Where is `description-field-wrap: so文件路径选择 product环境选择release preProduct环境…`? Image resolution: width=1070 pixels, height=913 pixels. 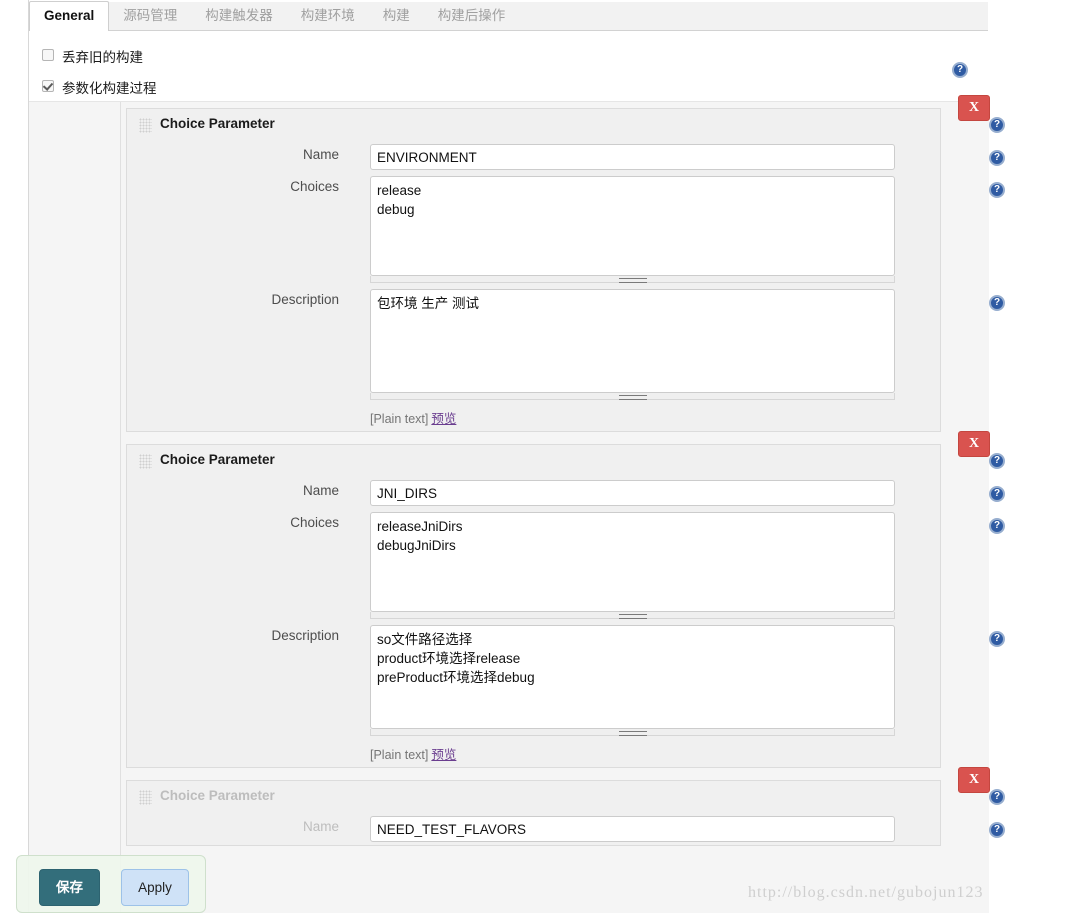 description-field-wrap: so文件路径选择 product环境选择release preProduct环境… is located at coordinates (632, 680).